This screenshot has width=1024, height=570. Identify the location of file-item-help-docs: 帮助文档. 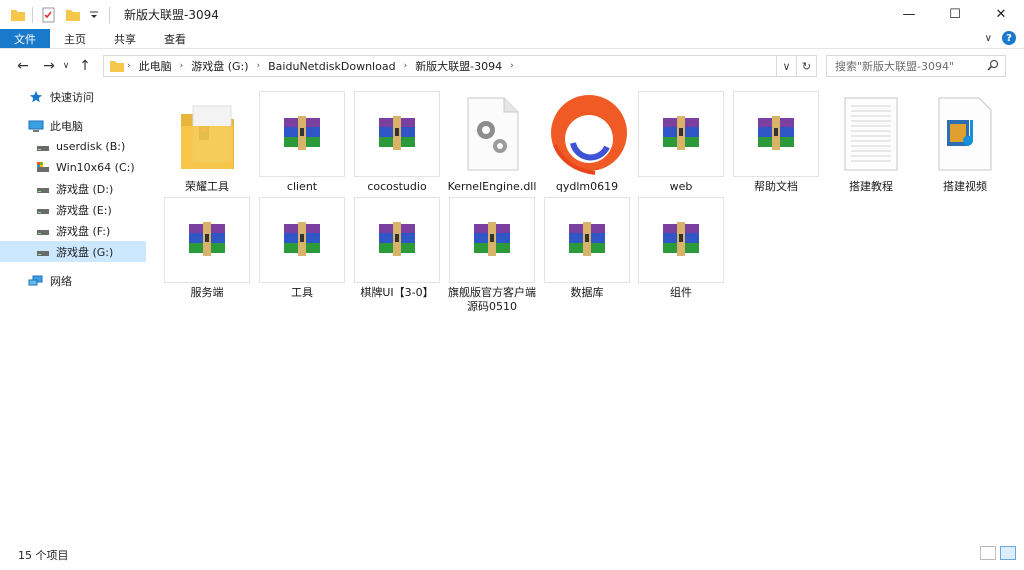
(776, 142).